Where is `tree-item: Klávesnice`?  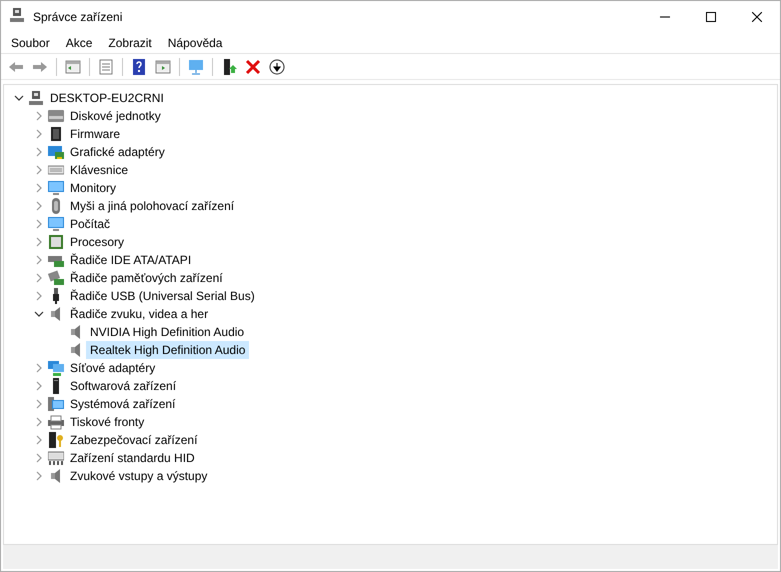 tree-item: Klávesnice is located at coordinates (99, 170).